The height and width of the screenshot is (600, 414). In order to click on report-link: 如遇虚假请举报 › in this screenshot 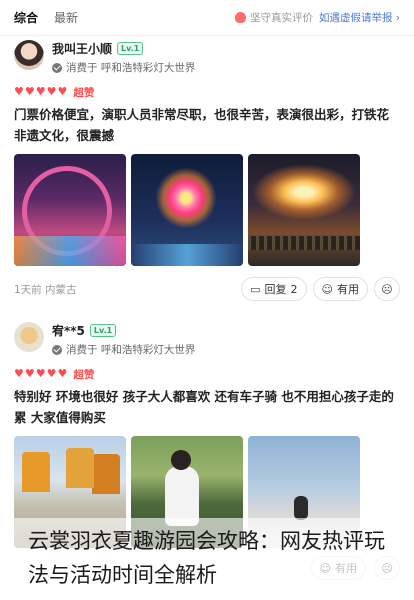, I will do `click(359, 17)`.